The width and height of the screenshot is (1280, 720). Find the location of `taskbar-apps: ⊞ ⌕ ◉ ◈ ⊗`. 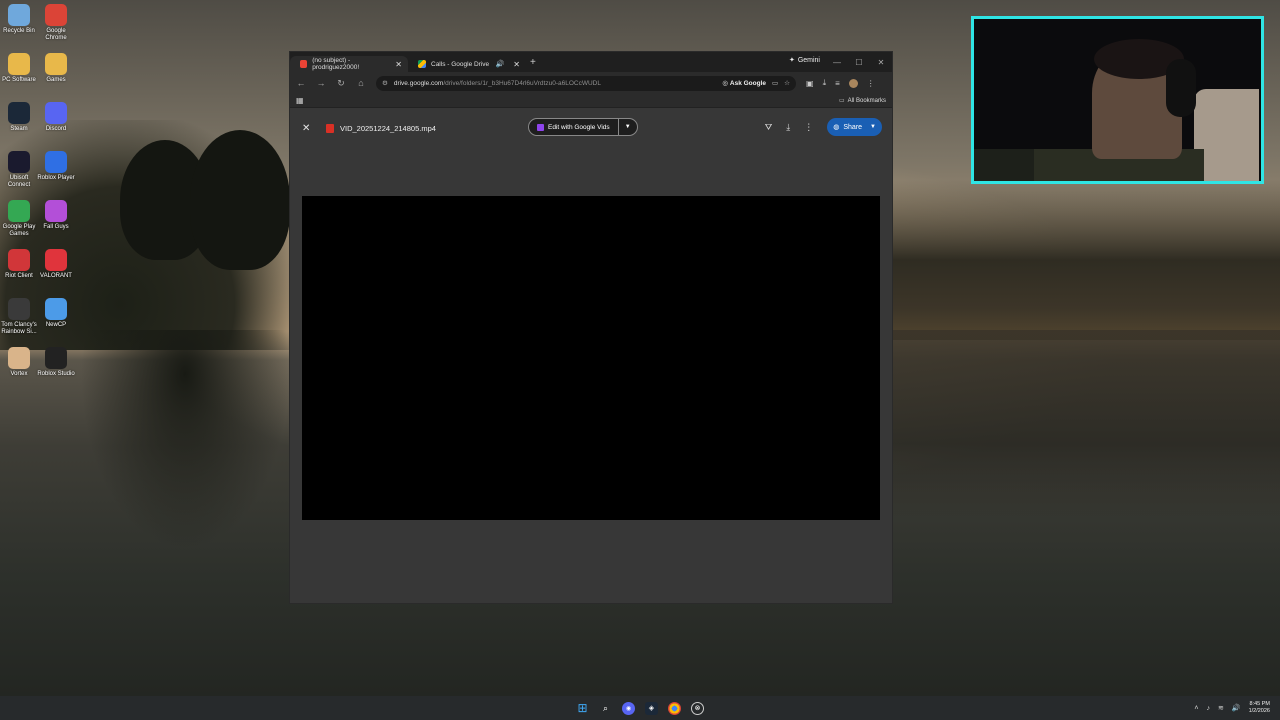

taskbar-apps: ⊞ ⌕ ◉ ◈ ⊗ is located at coordinates (640, 708).